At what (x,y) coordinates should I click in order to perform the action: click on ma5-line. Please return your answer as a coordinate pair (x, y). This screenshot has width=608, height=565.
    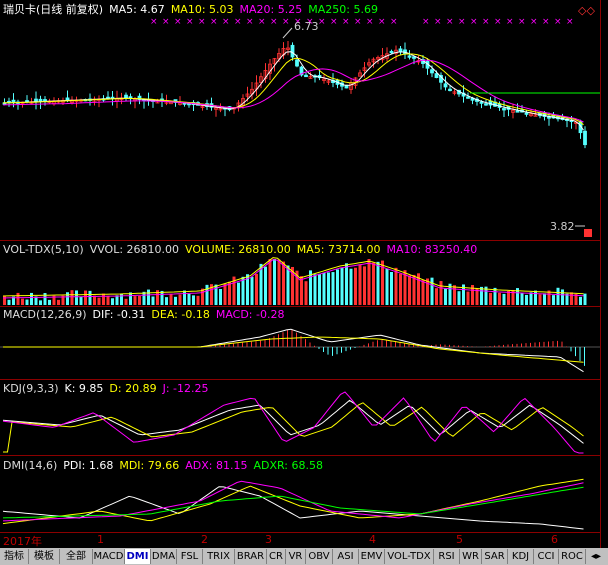
    Looking at the image, I should click on (293, 91).